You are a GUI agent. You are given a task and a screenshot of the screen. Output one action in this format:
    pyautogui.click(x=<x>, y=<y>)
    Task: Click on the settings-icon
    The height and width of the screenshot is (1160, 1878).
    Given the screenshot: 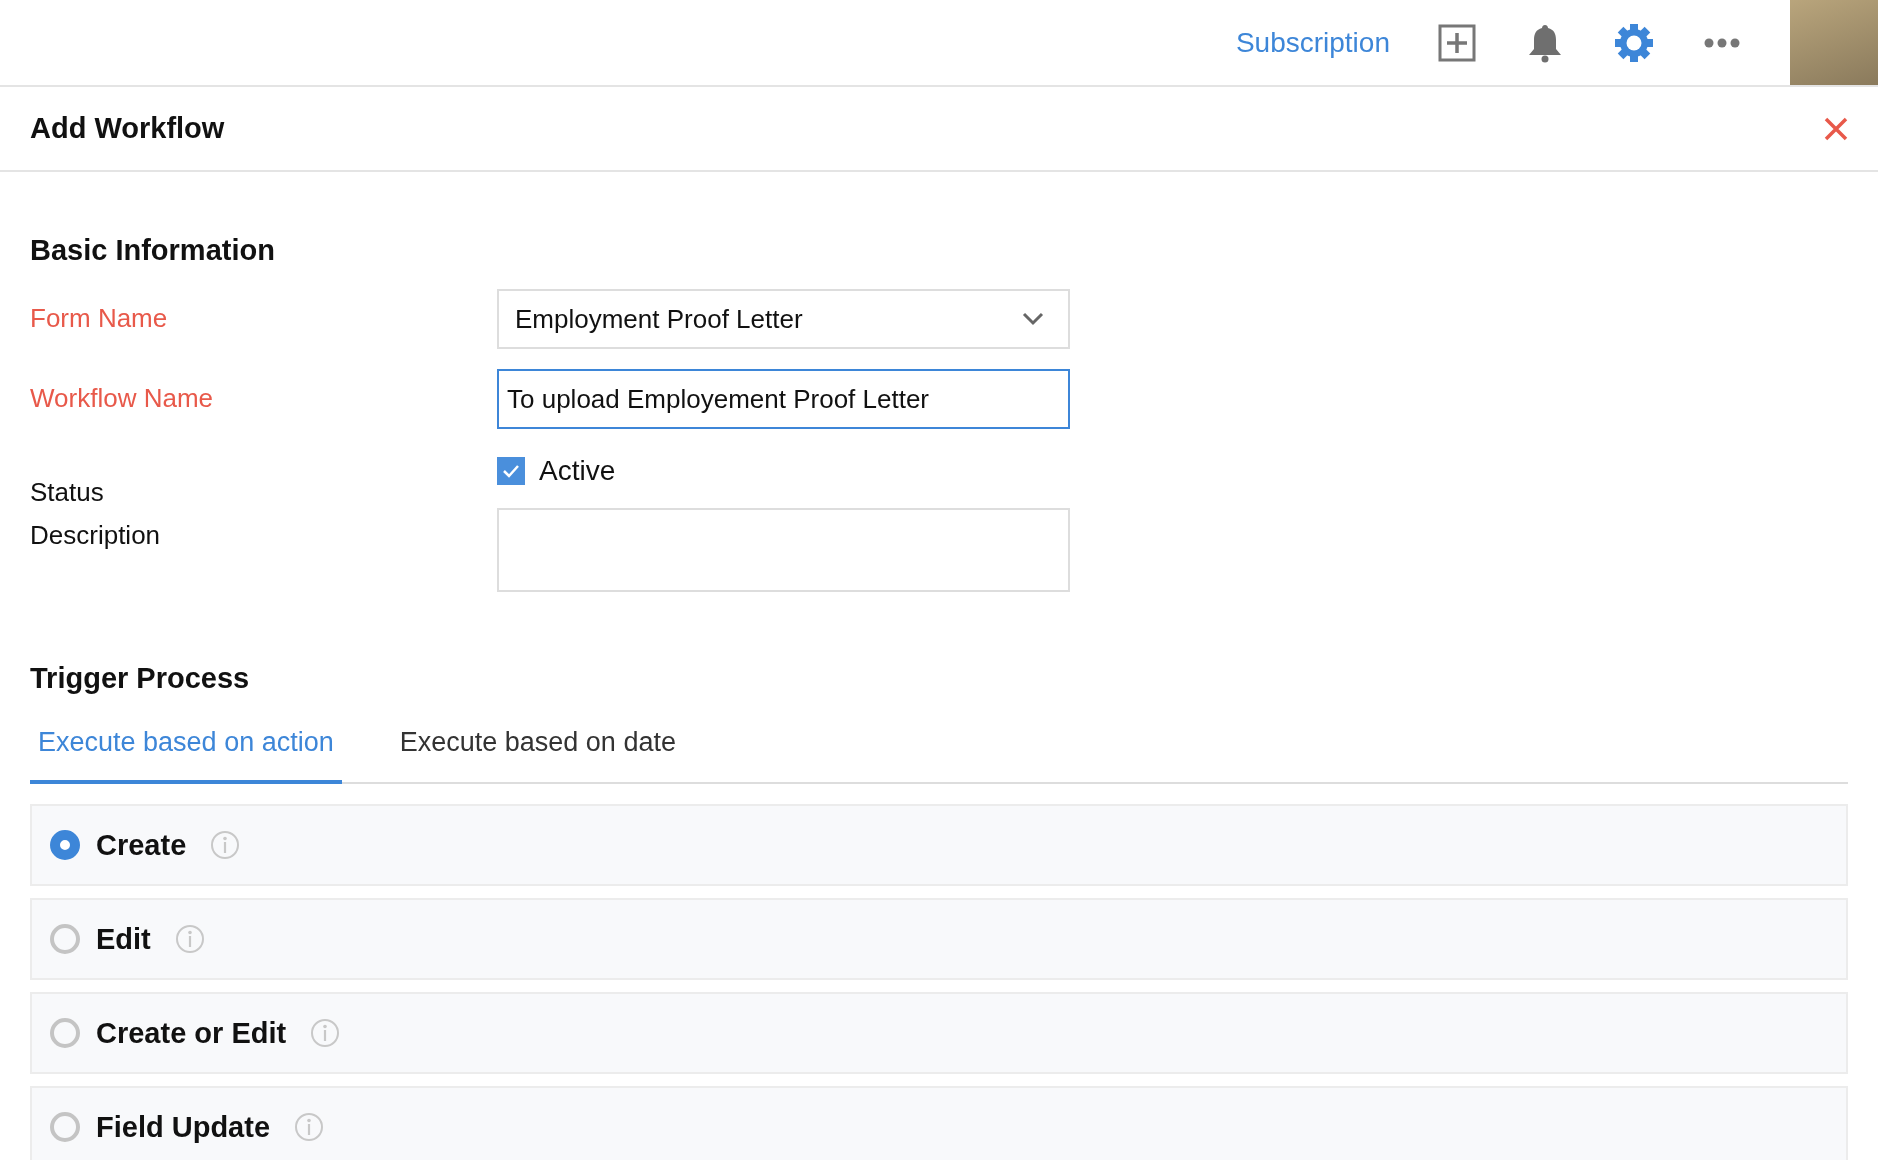 What is the action you would take?
    pyautogui.click(x=1634, y=42)
    